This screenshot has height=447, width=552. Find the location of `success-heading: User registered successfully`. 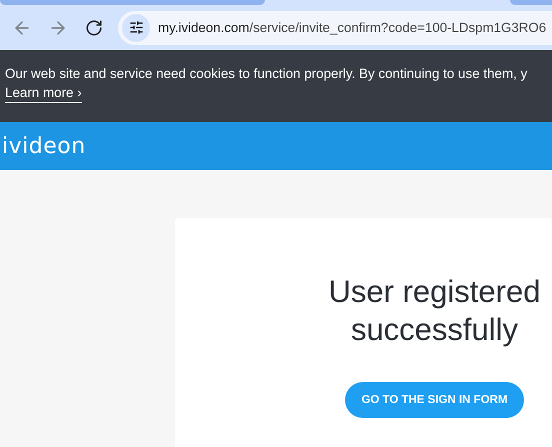

success-heading: User registered successfully is located at coordinates (434, 311).